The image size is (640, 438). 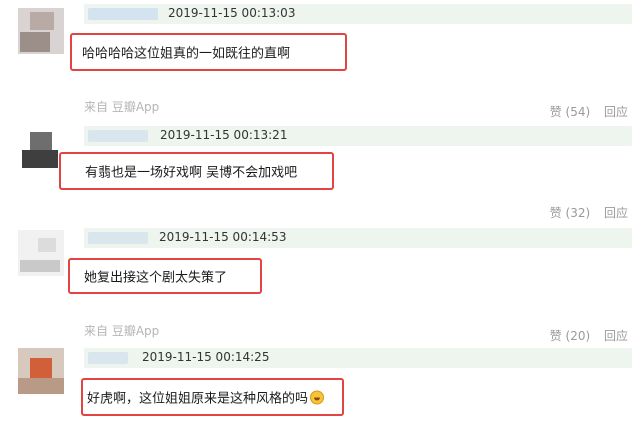 I want to click on comment-text-highlight: 有翡也是一场好戏啊 吴博不会加戏吧, so click(x=196, y=171).